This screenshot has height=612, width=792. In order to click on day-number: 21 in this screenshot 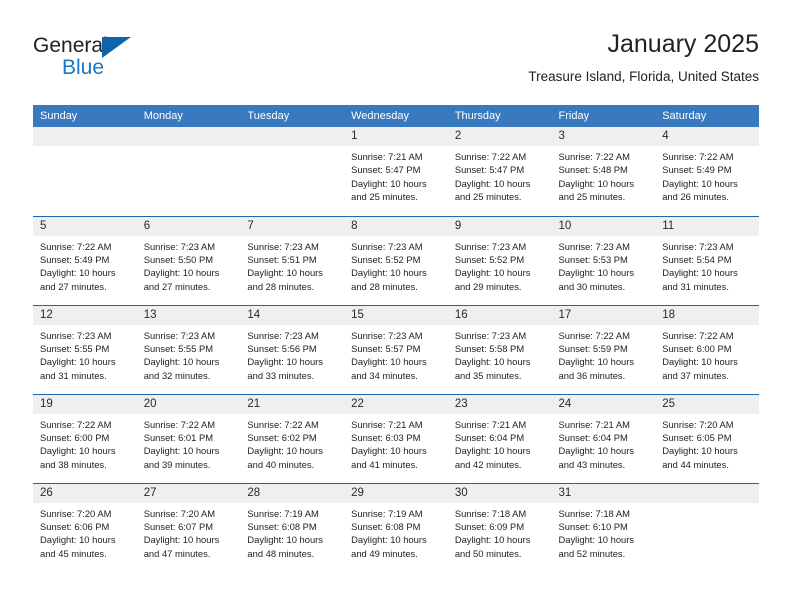, I will do `click(292, 404)`.